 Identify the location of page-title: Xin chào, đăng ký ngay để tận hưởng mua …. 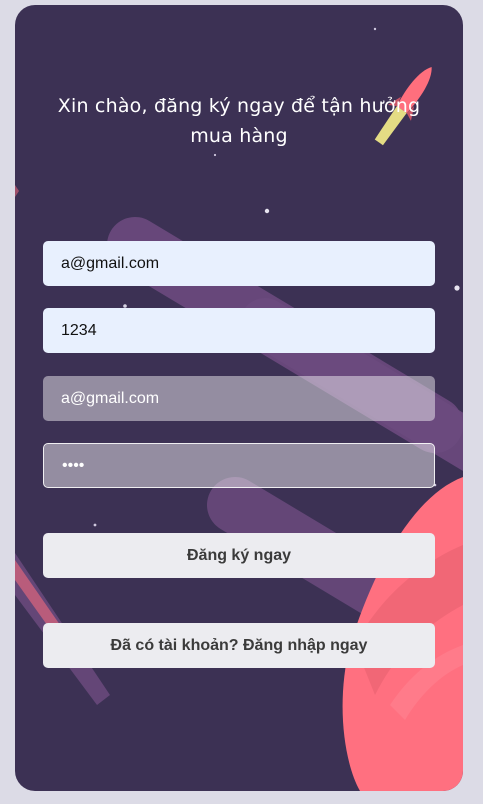
(239, 121).